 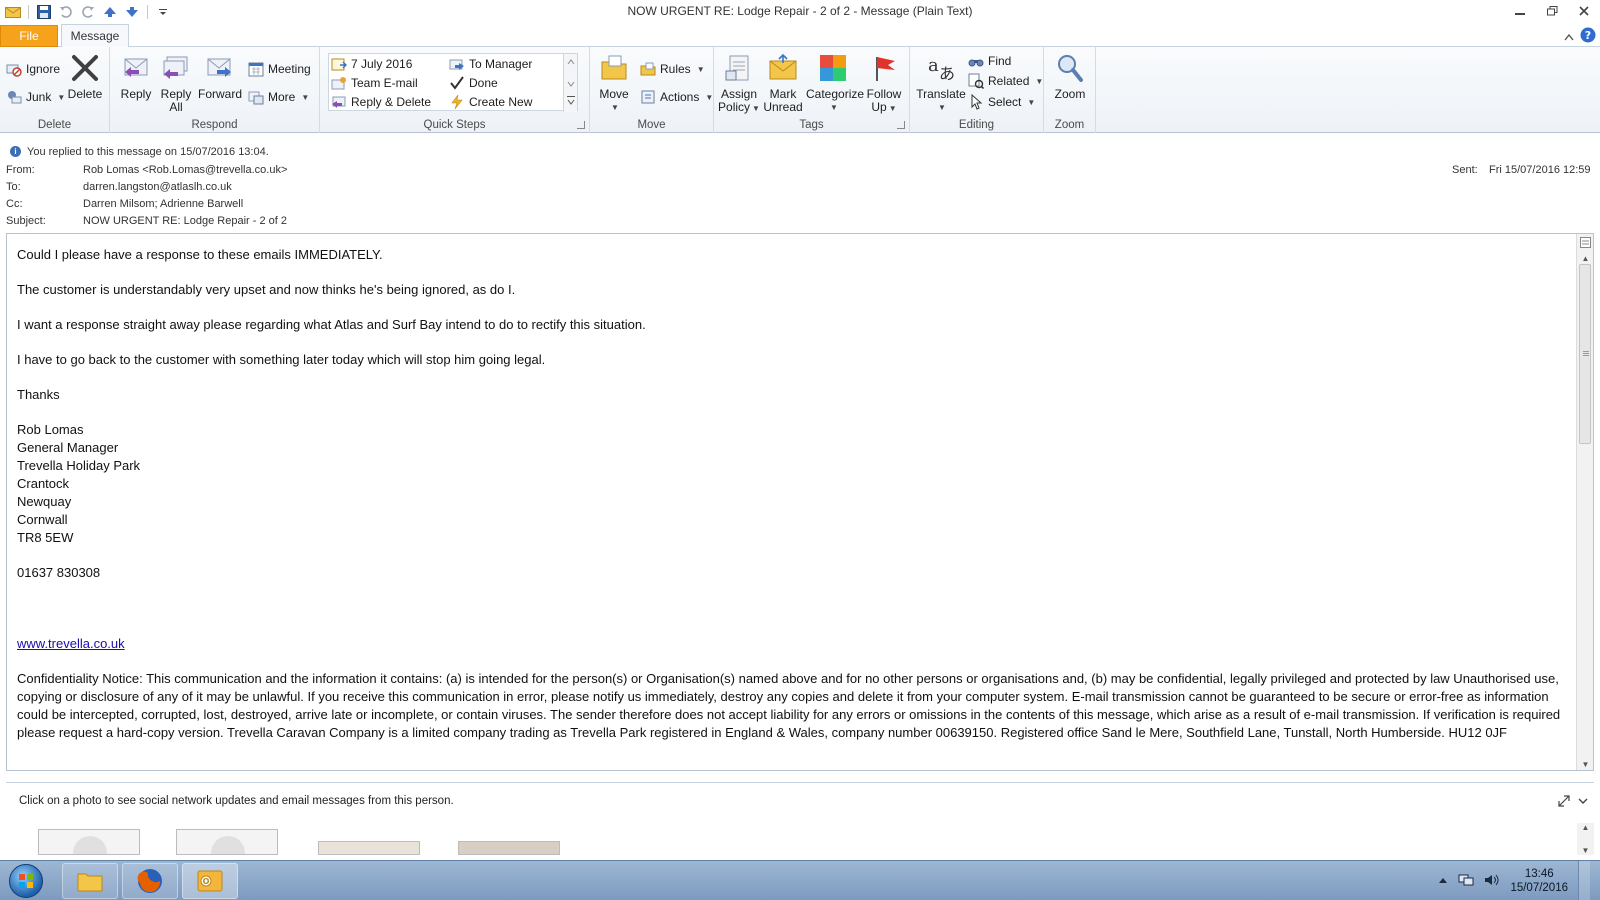 I want to click on outlook-envelope-icon, so click(x=13, y=12).